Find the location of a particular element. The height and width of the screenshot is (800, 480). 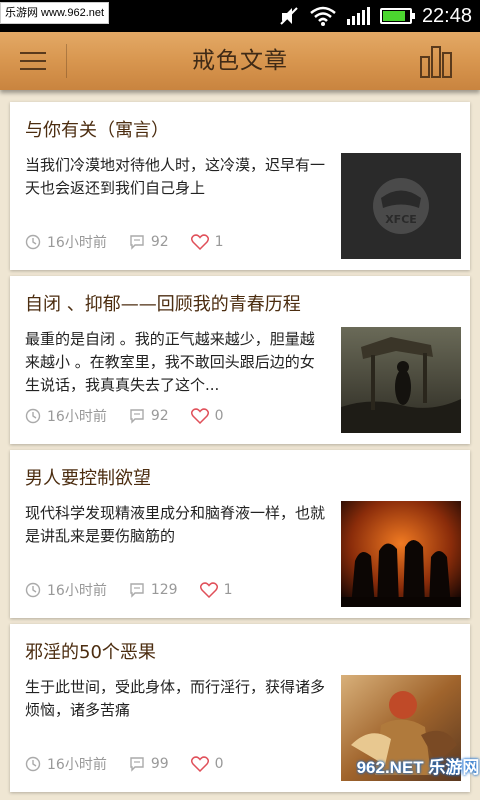

watermark-label: 乐游网 www.962.net is located at coordinates (55, 13).